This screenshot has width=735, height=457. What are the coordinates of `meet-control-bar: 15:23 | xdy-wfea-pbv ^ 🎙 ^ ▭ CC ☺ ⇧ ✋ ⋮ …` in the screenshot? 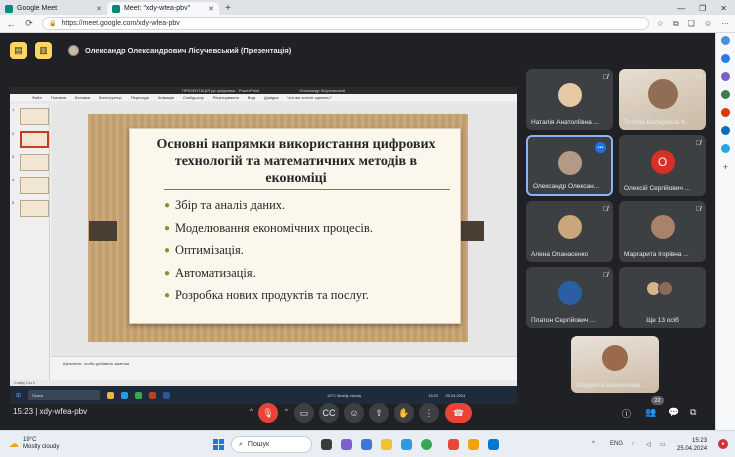 It's located at (357, 413).